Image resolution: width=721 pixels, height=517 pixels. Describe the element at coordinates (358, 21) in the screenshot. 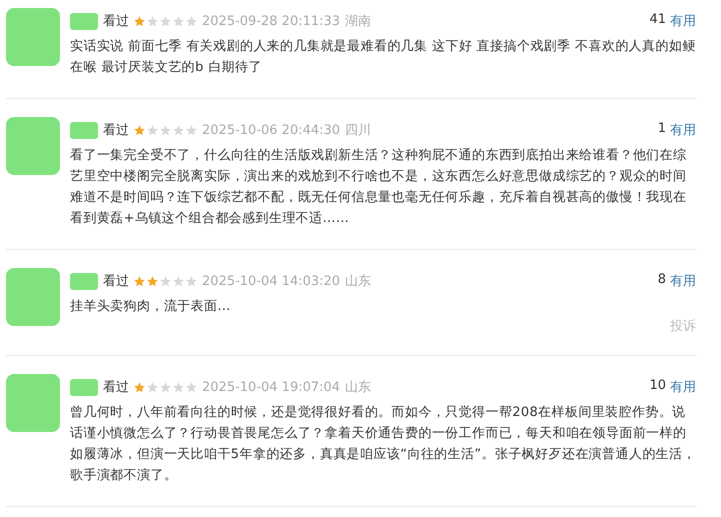

I see `location: 湖南` at that location.